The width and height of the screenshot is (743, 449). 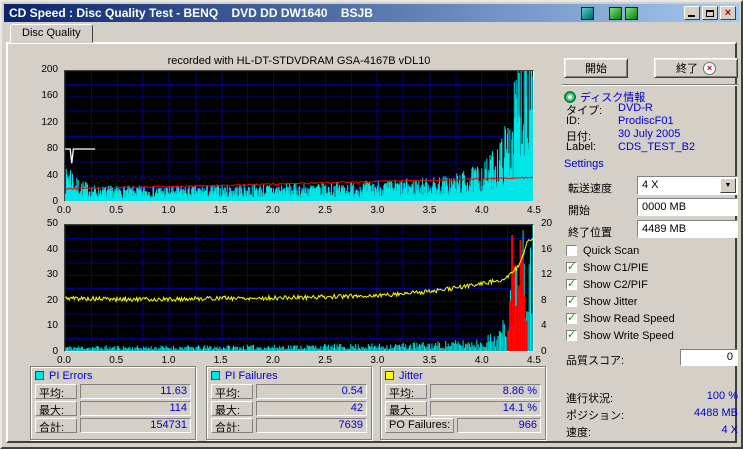 I want to click on start-button: 開始, so click(x=596, y=68).